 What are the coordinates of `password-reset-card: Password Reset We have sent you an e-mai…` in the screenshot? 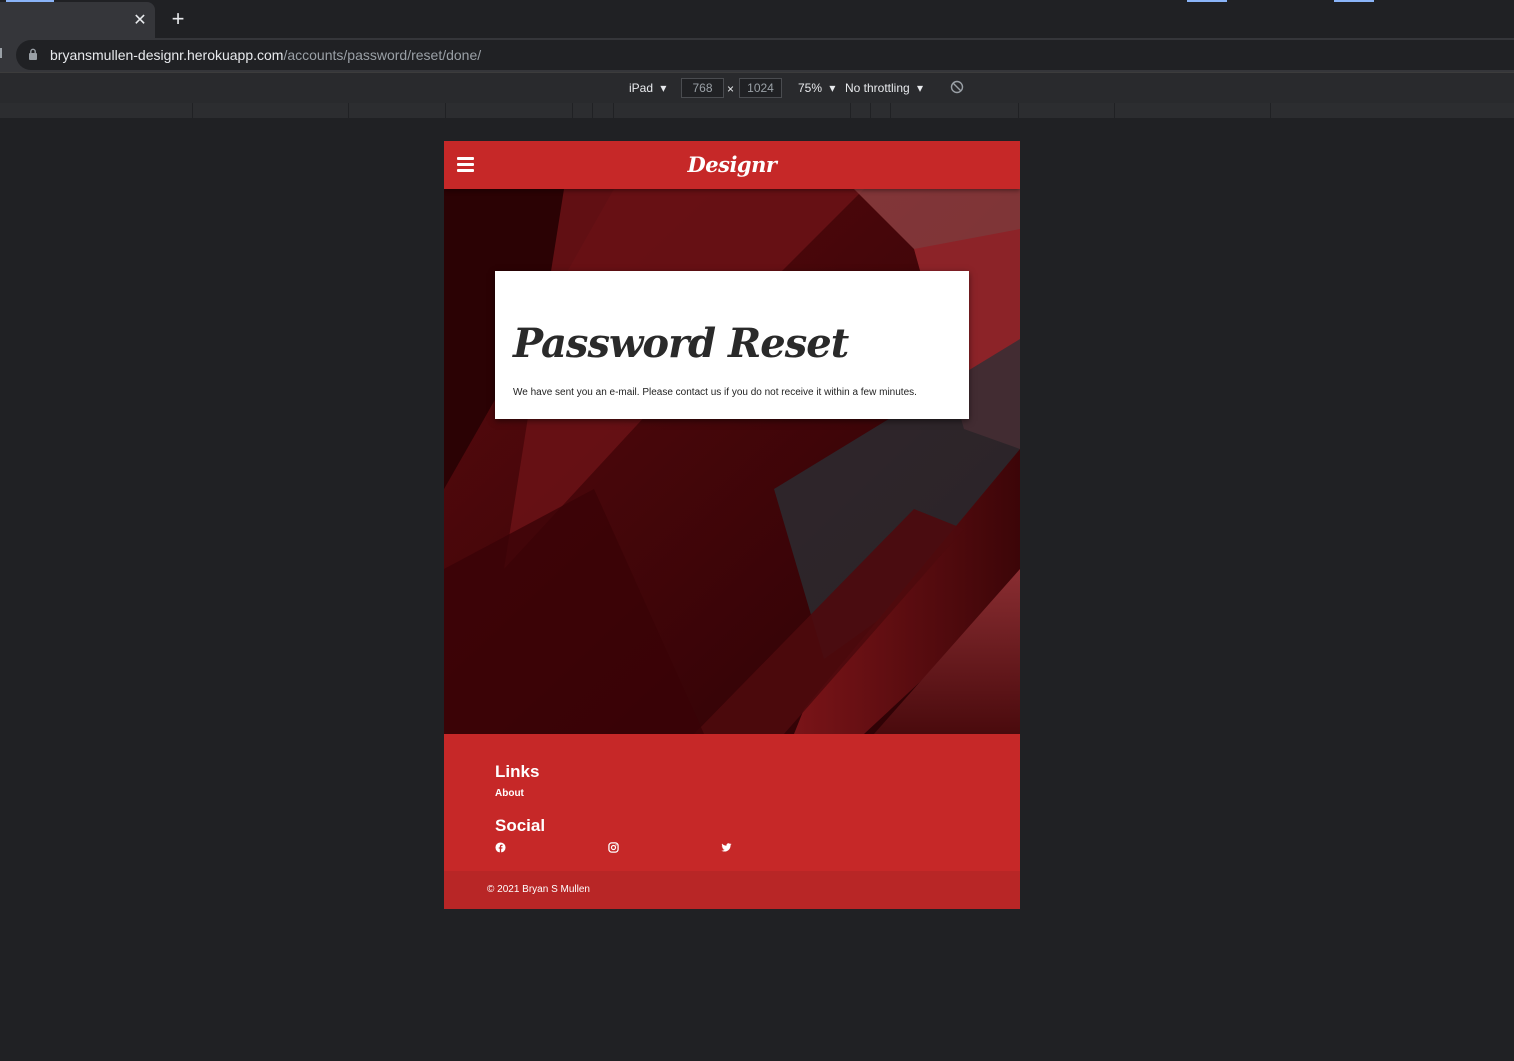 It's located at (732, 345).